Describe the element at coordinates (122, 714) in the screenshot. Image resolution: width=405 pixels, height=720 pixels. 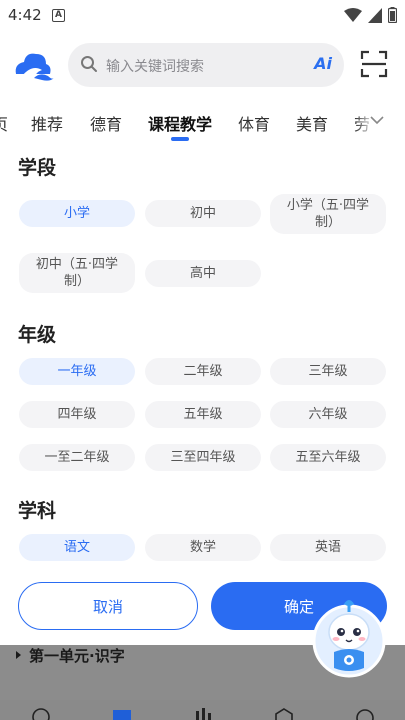
I see `nav-resources-icon` at that location.